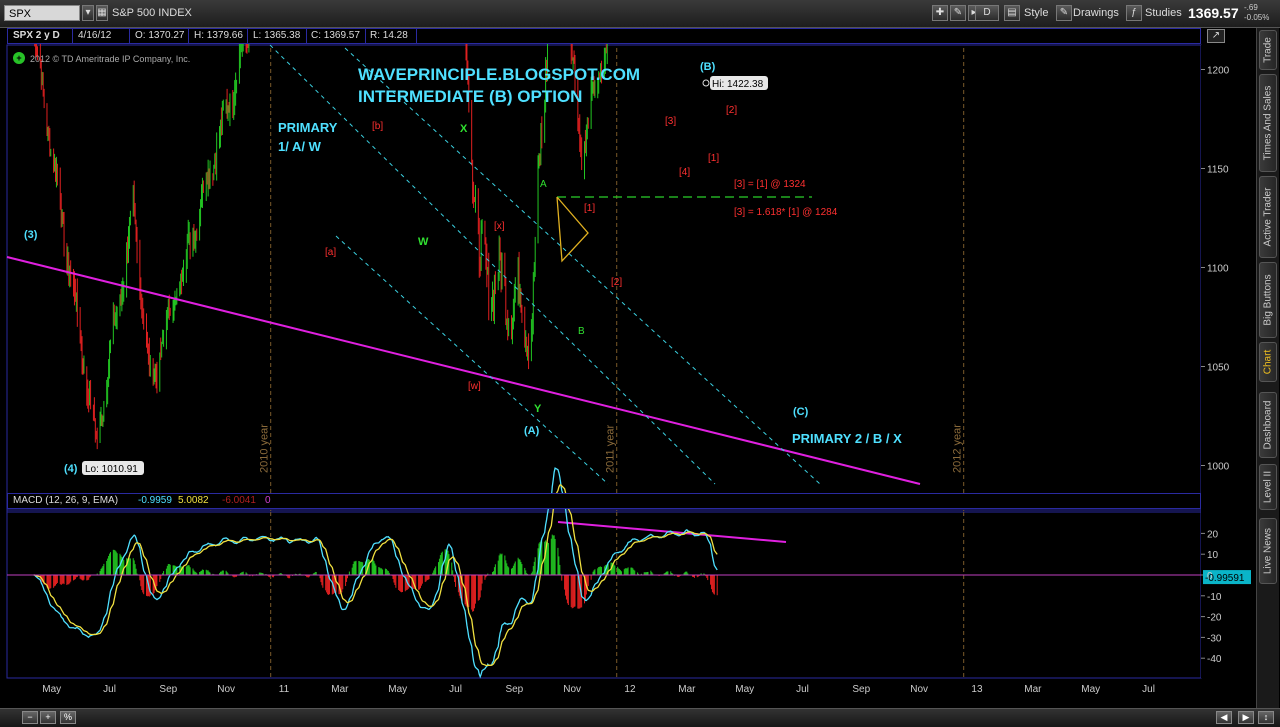  I want to click on copyright-text: 2012 © TD Ameritrade IP Company, Inc., so click(110, 59).